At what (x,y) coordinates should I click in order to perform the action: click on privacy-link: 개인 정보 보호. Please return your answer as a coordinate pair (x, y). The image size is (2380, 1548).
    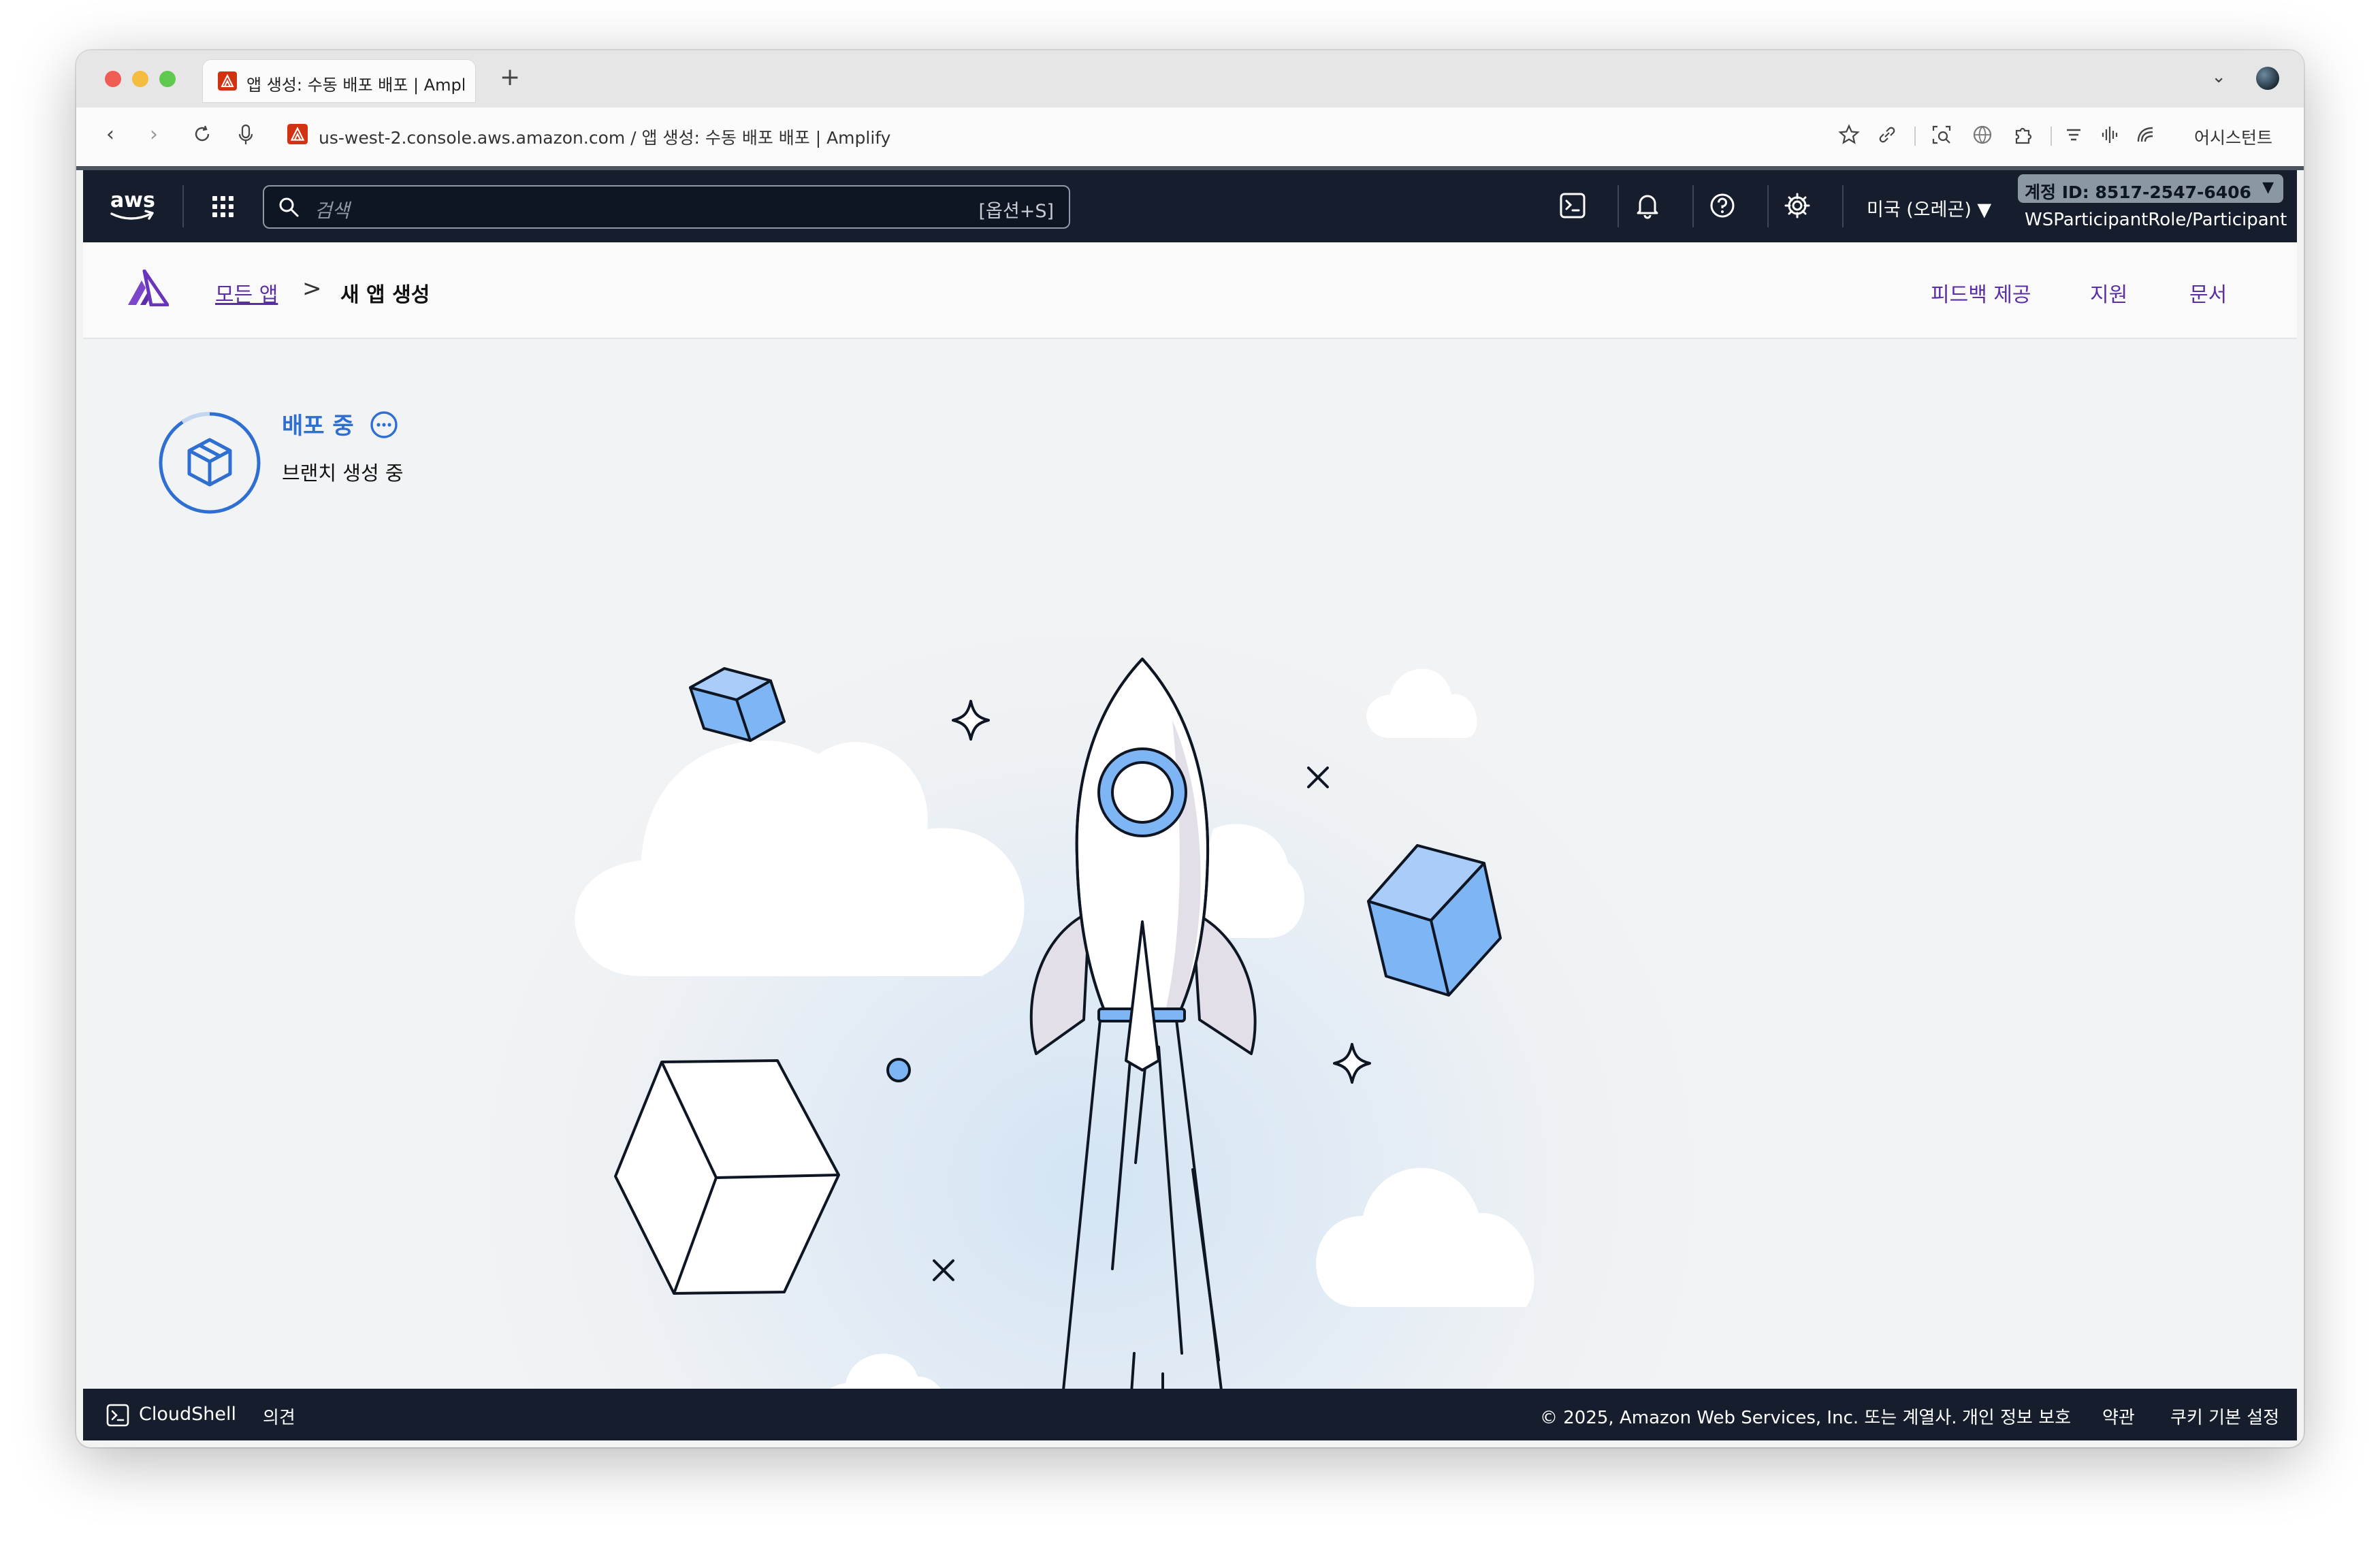
    Looking at the image, I should click on (2016, 1416).